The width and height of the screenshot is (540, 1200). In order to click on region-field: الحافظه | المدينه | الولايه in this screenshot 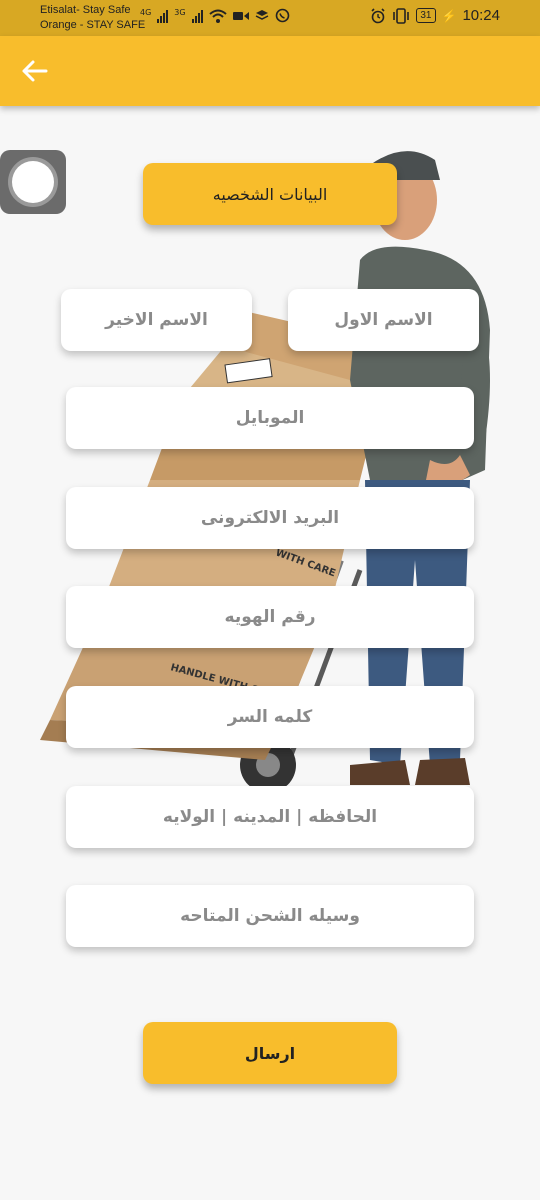, I will do `click(270, 817)`.